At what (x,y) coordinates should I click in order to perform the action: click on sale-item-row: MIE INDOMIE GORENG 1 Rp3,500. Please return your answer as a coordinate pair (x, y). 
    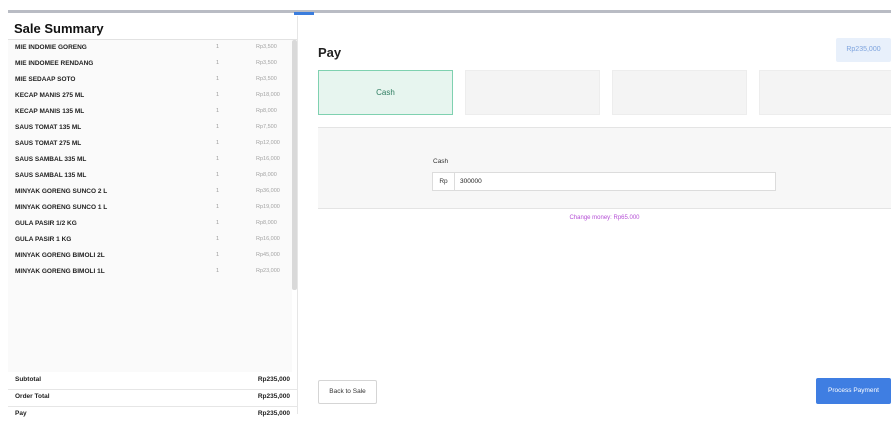
    Looking at the image, I should click on (150, 48).